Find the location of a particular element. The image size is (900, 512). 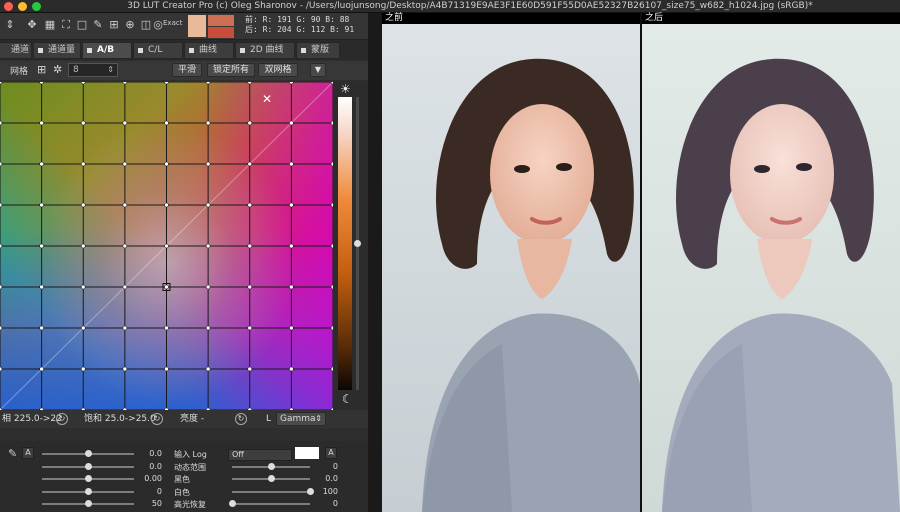

after-color-swatch-top is located at coordinates (221, 20).